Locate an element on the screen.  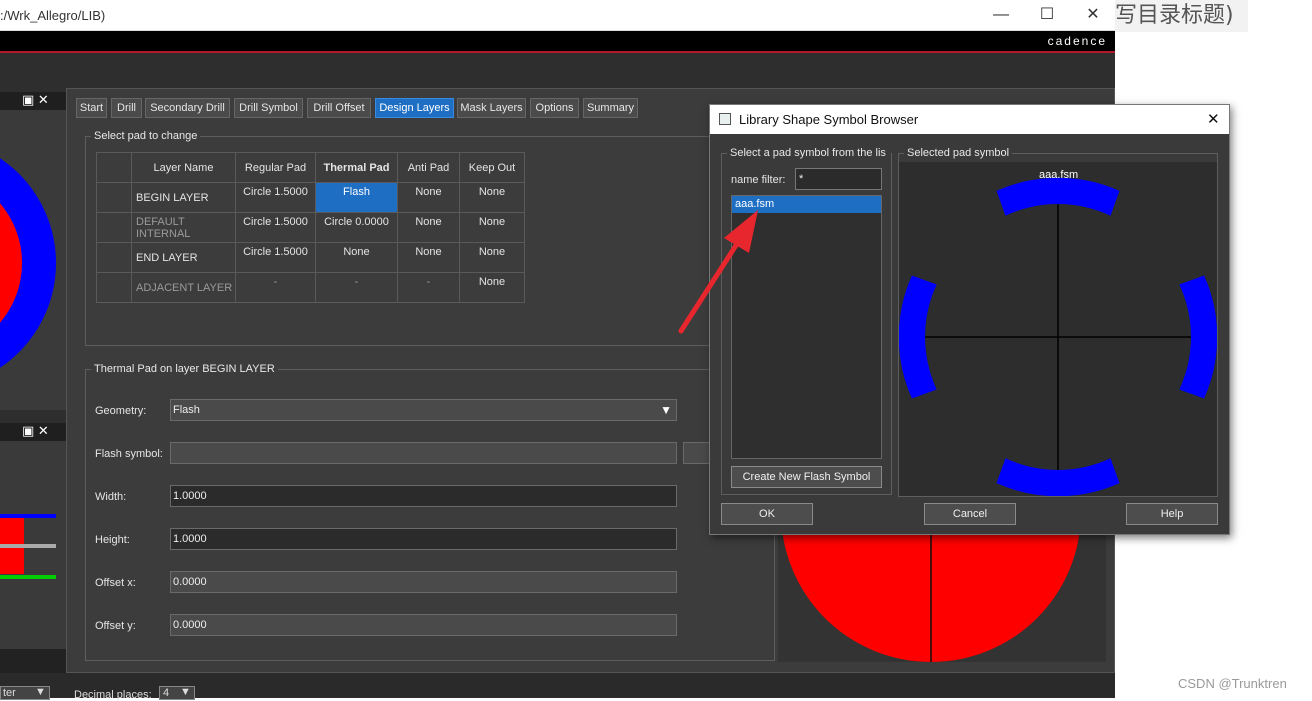
layer-bar-green is located at coordinates (28, 577).